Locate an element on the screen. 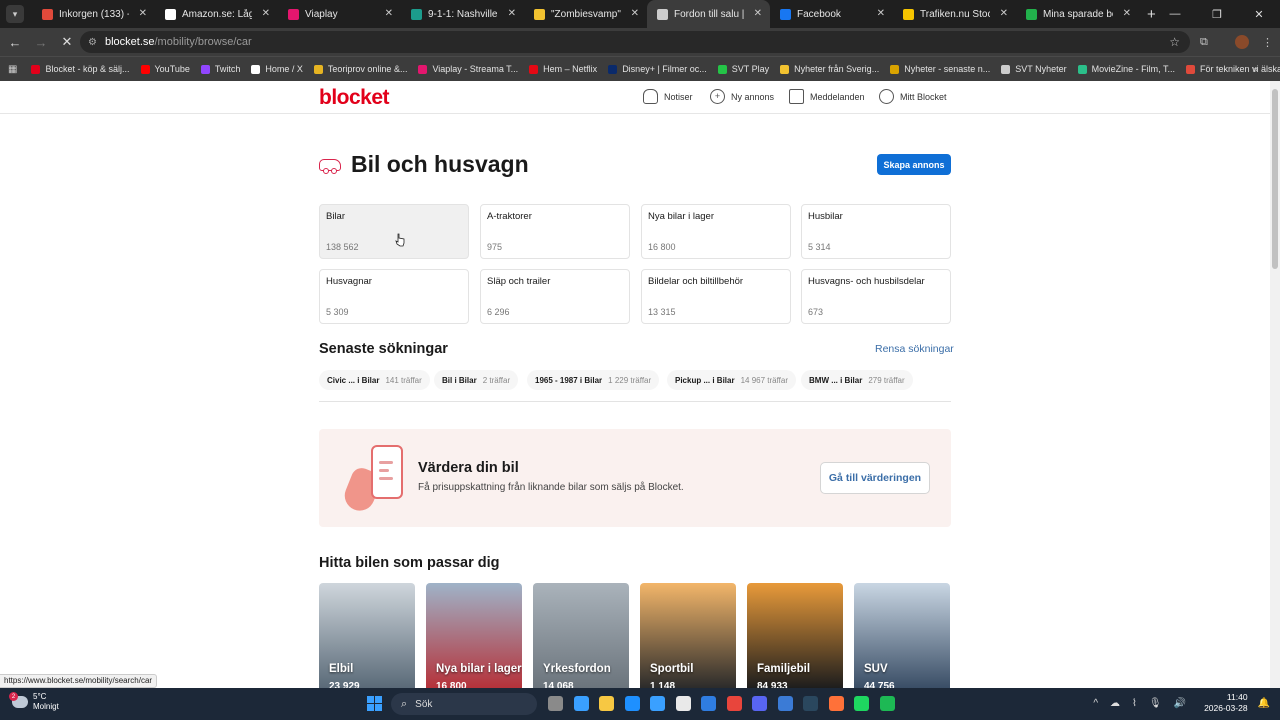  browser-tab: Fordon till salu | Köp ✕ is located at coordinates (708, 14).